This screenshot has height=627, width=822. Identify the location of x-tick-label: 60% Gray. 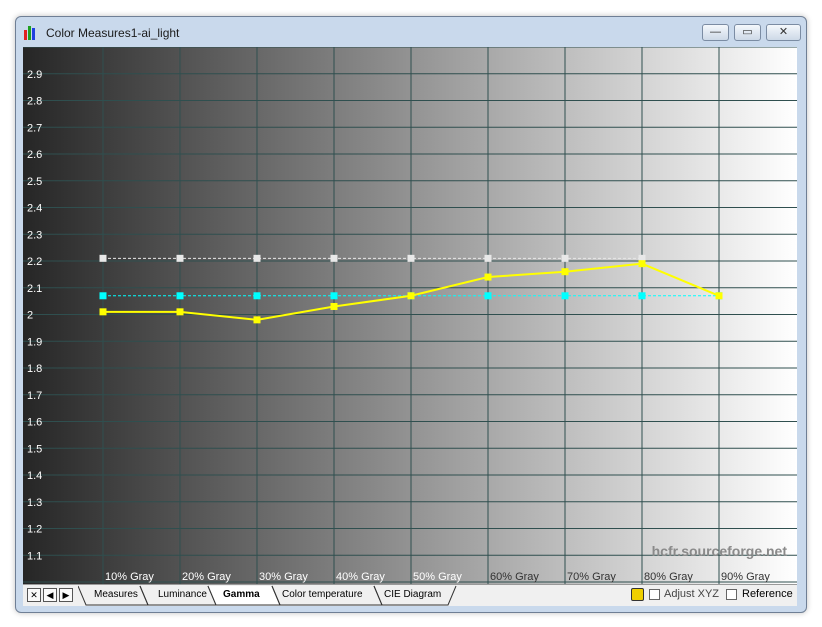
(514, 577).